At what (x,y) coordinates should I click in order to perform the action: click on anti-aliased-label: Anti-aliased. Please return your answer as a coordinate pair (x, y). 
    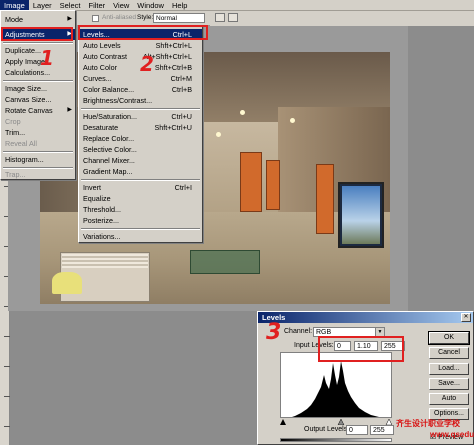
    Looking at the image, I should click on (119, 17).